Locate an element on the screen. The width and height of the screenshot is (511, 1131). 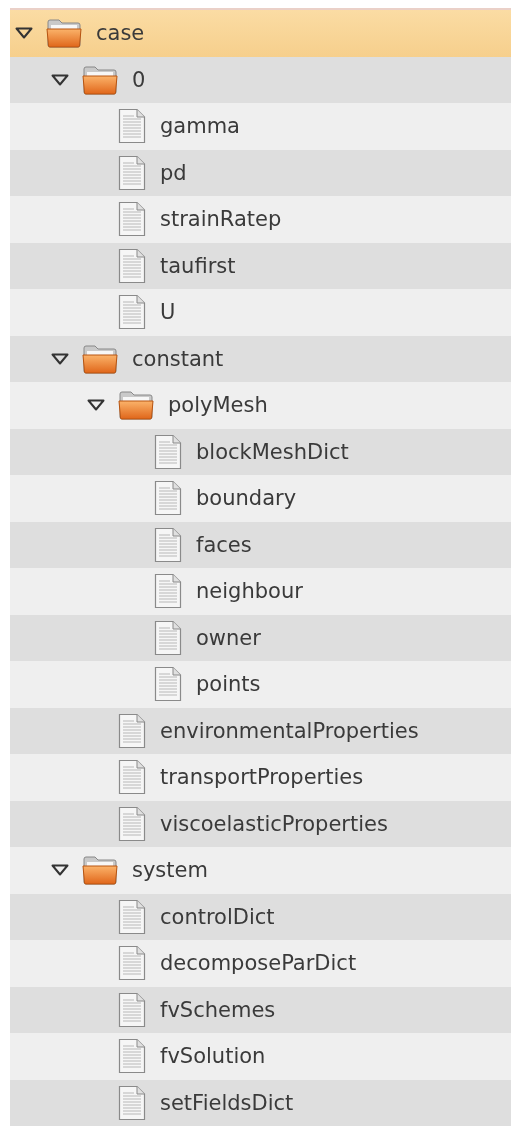
file-name: pd is located at coordinates (173, 172).